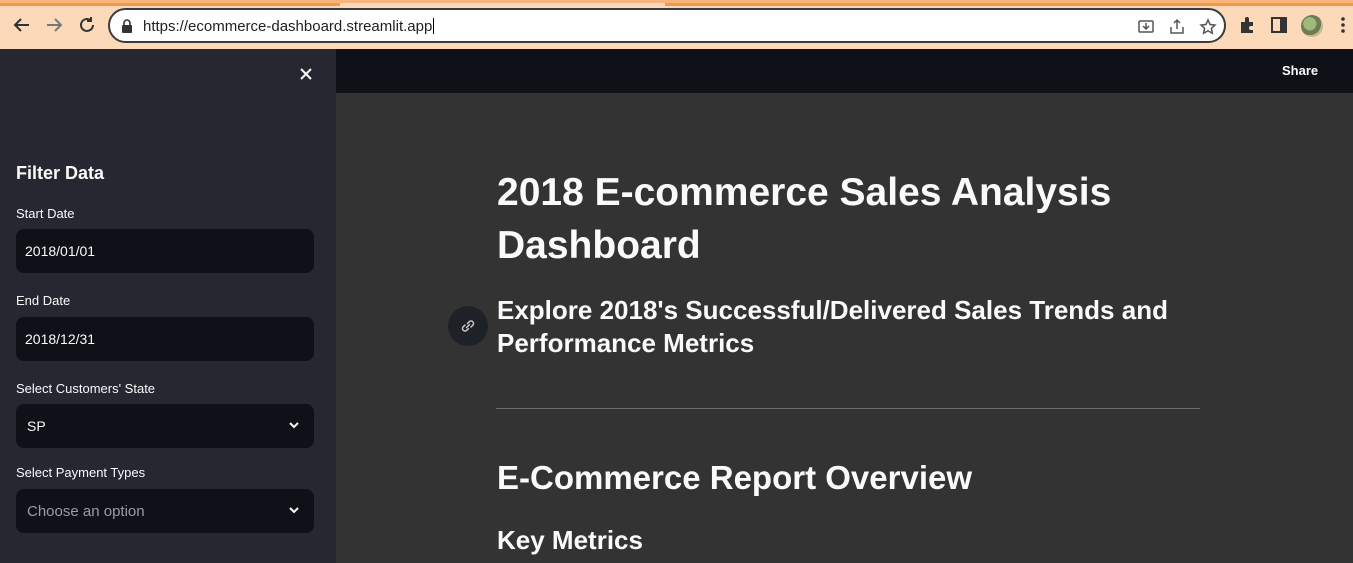 This screenshot has height=563, width=1353. I want to click on extensions-icon, so click(1247, 25).